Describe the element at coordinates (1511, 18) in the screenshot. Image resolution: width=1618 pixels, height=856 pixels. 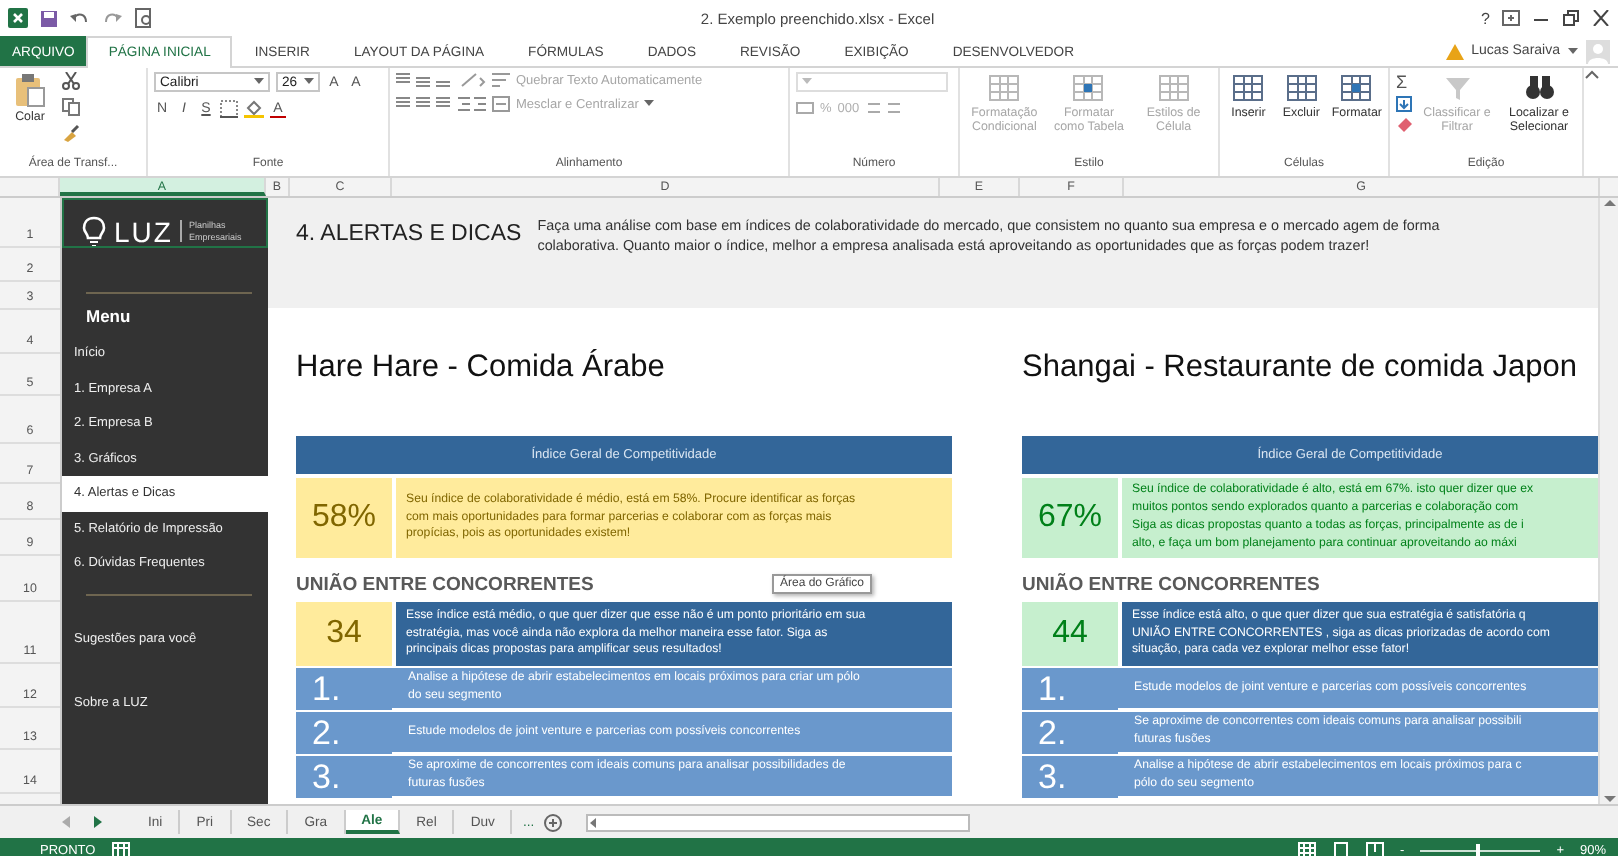
I see `ribbon-options-icon` at that location.